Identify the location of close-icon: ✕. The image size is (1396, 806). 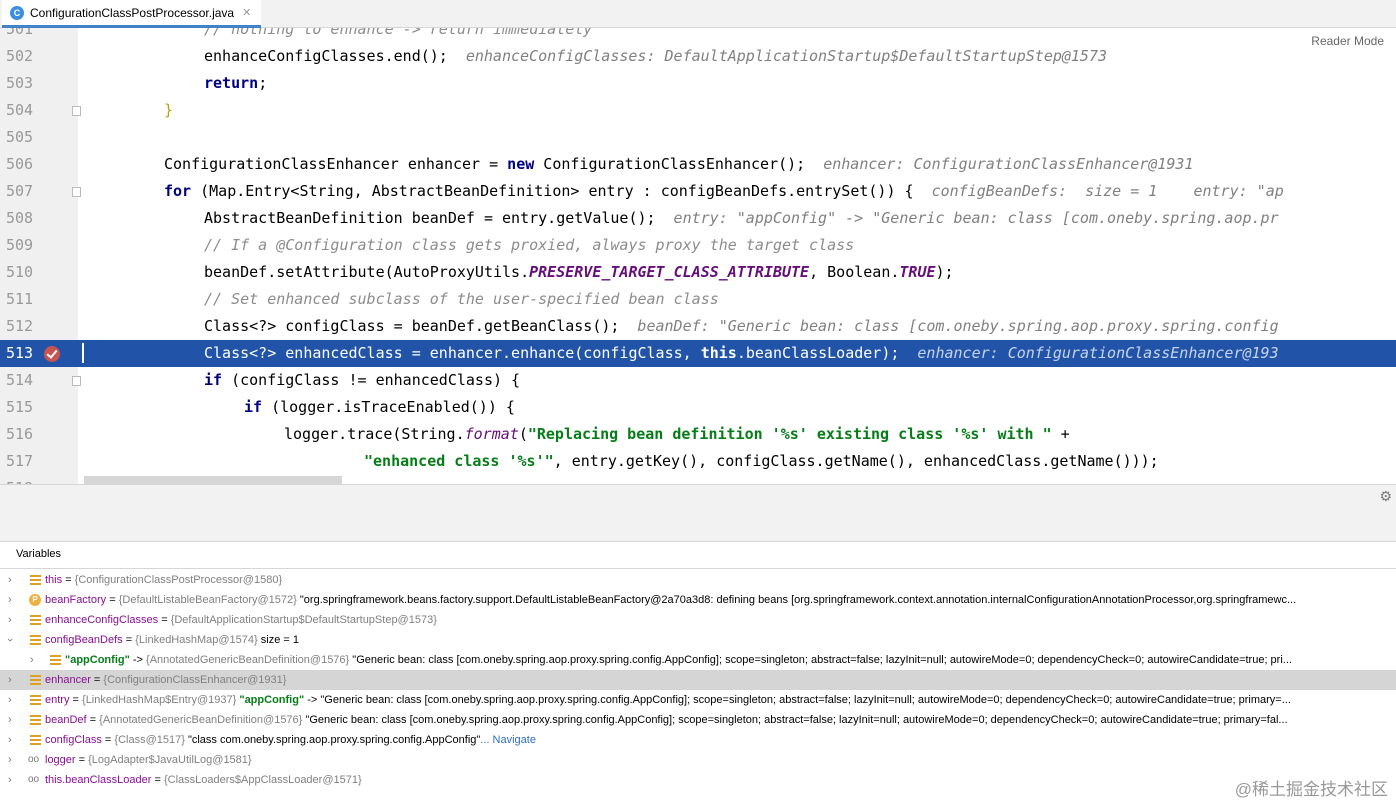
(246, 12).